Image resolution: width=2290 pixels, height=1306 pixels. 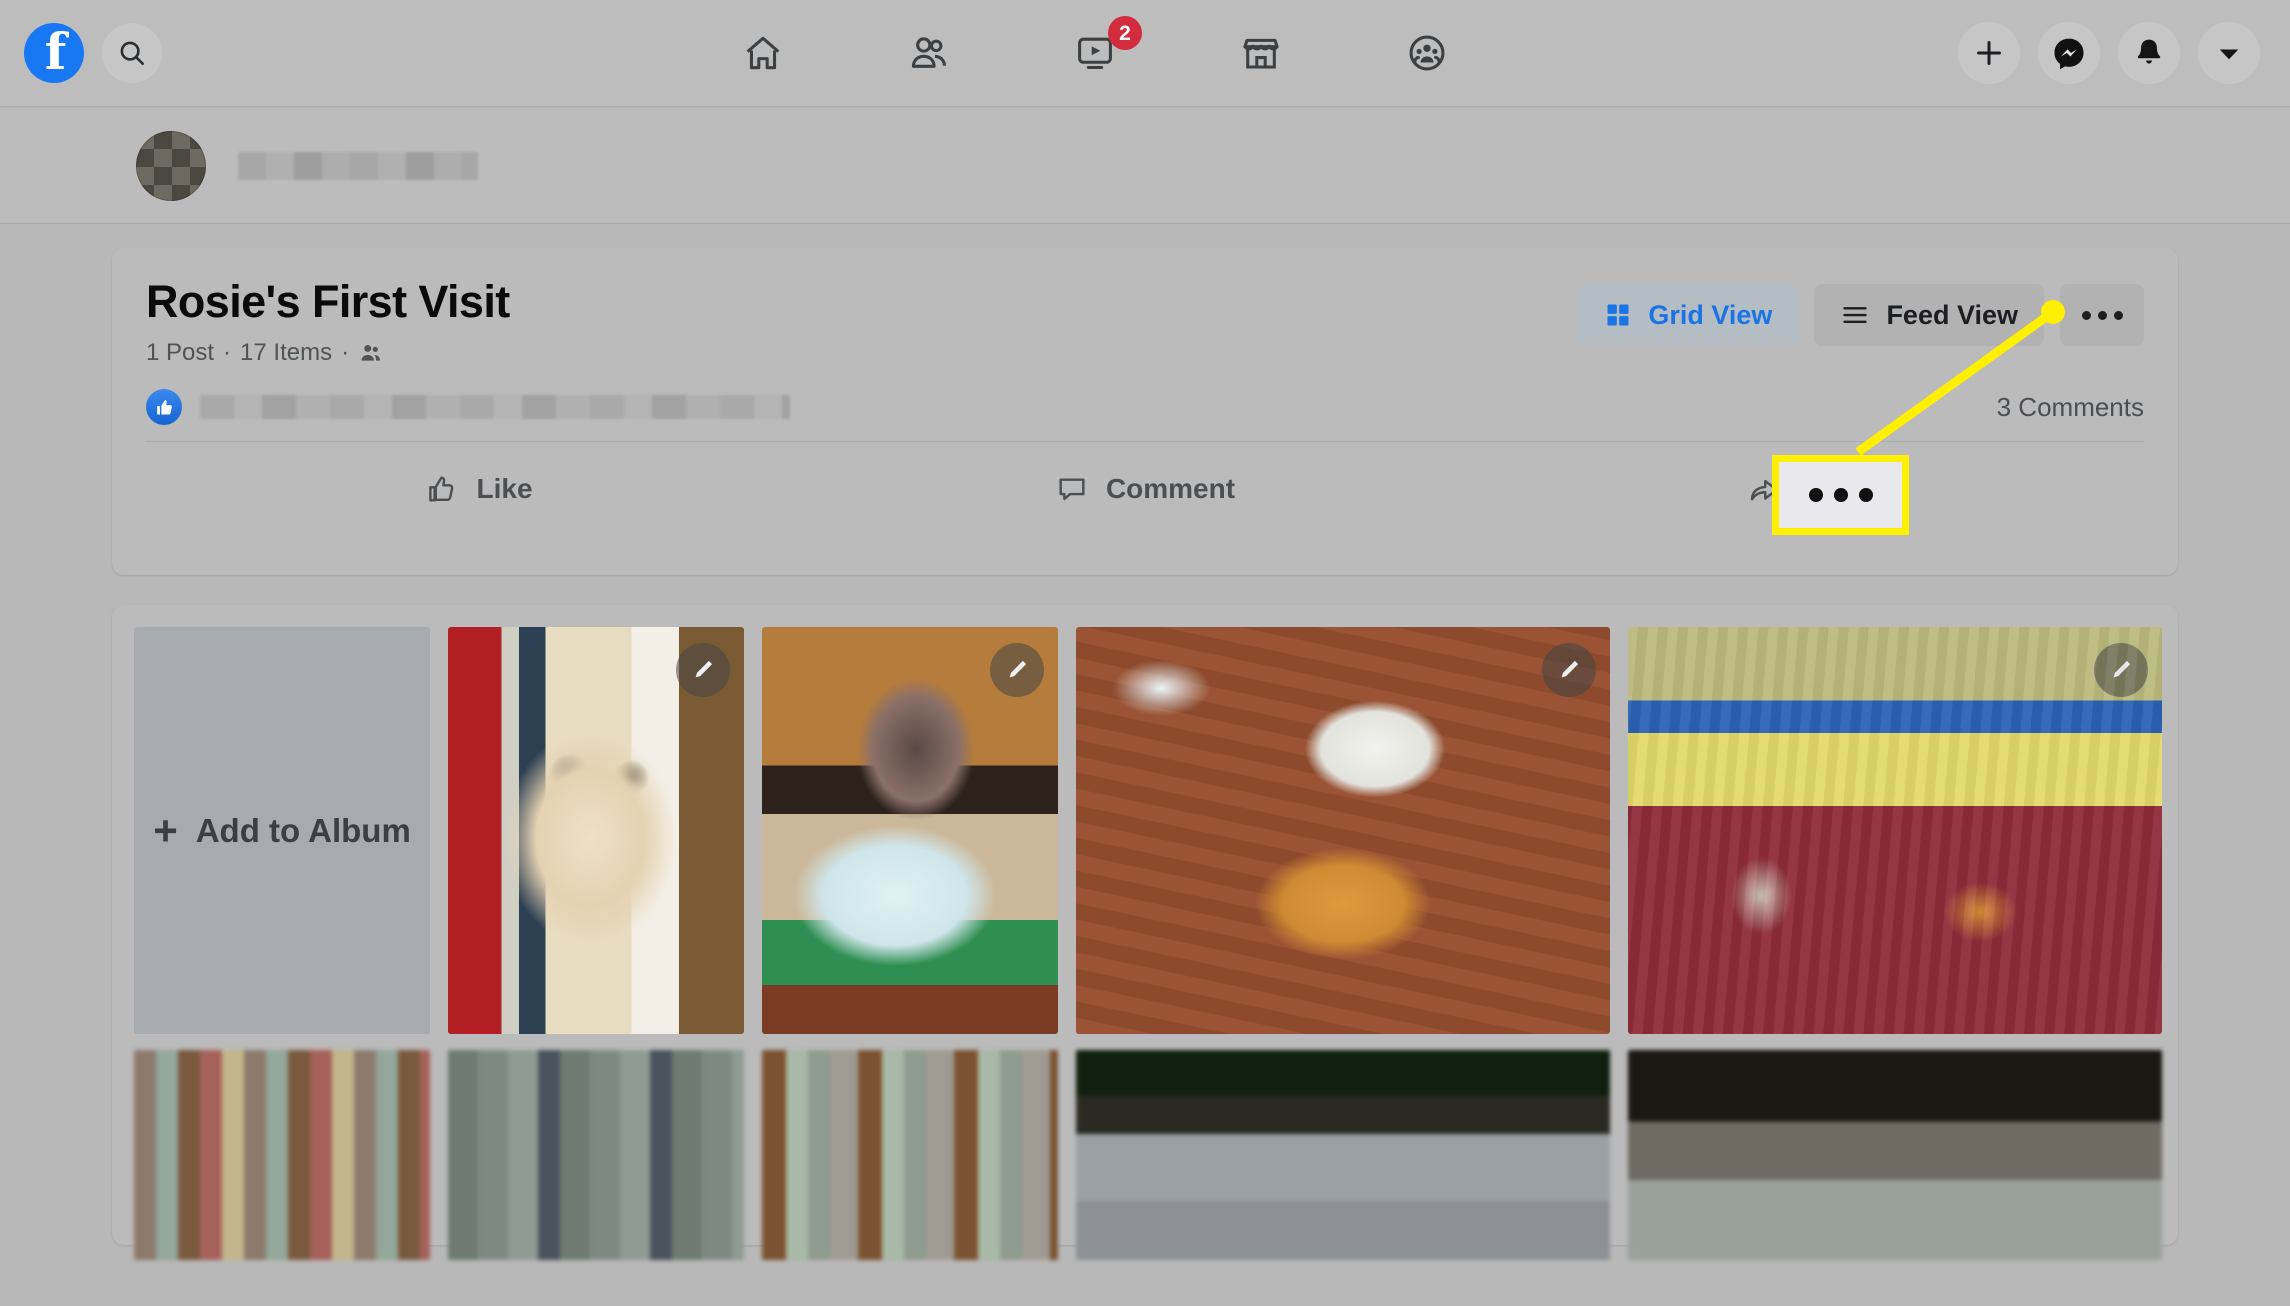 I want to click on album-meta: 1 Post · 17 Items ·, so click(x=328, y=353).